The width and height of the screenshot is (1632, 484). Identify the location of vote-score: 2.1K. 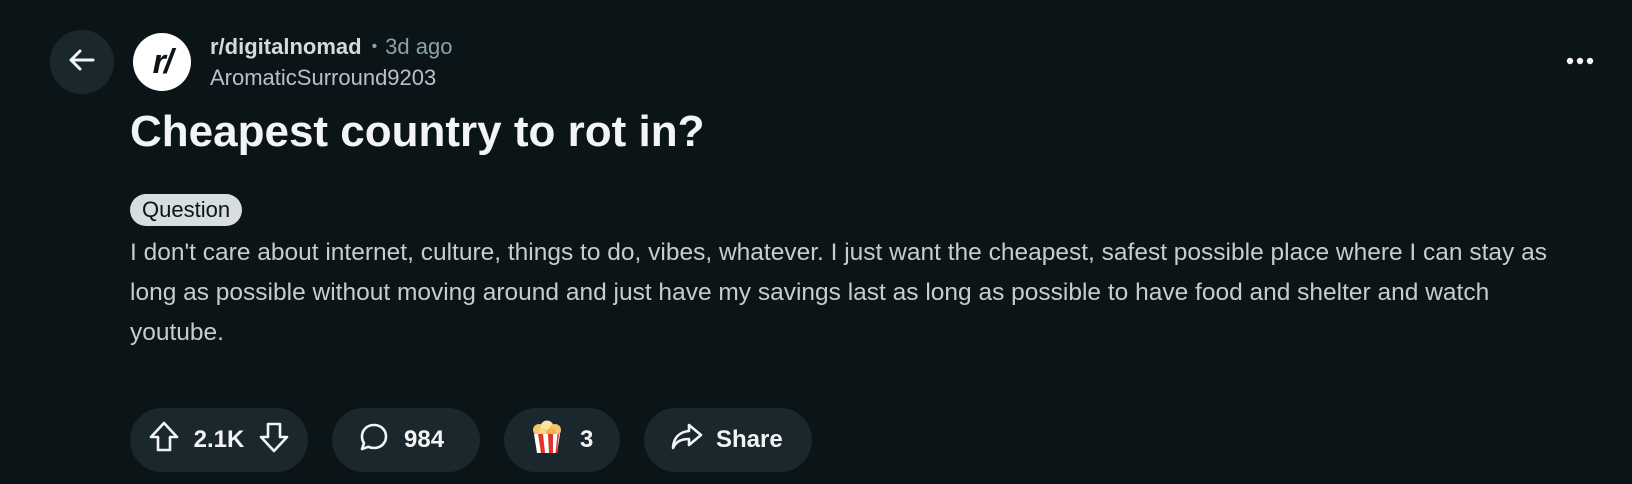
(219, 439).